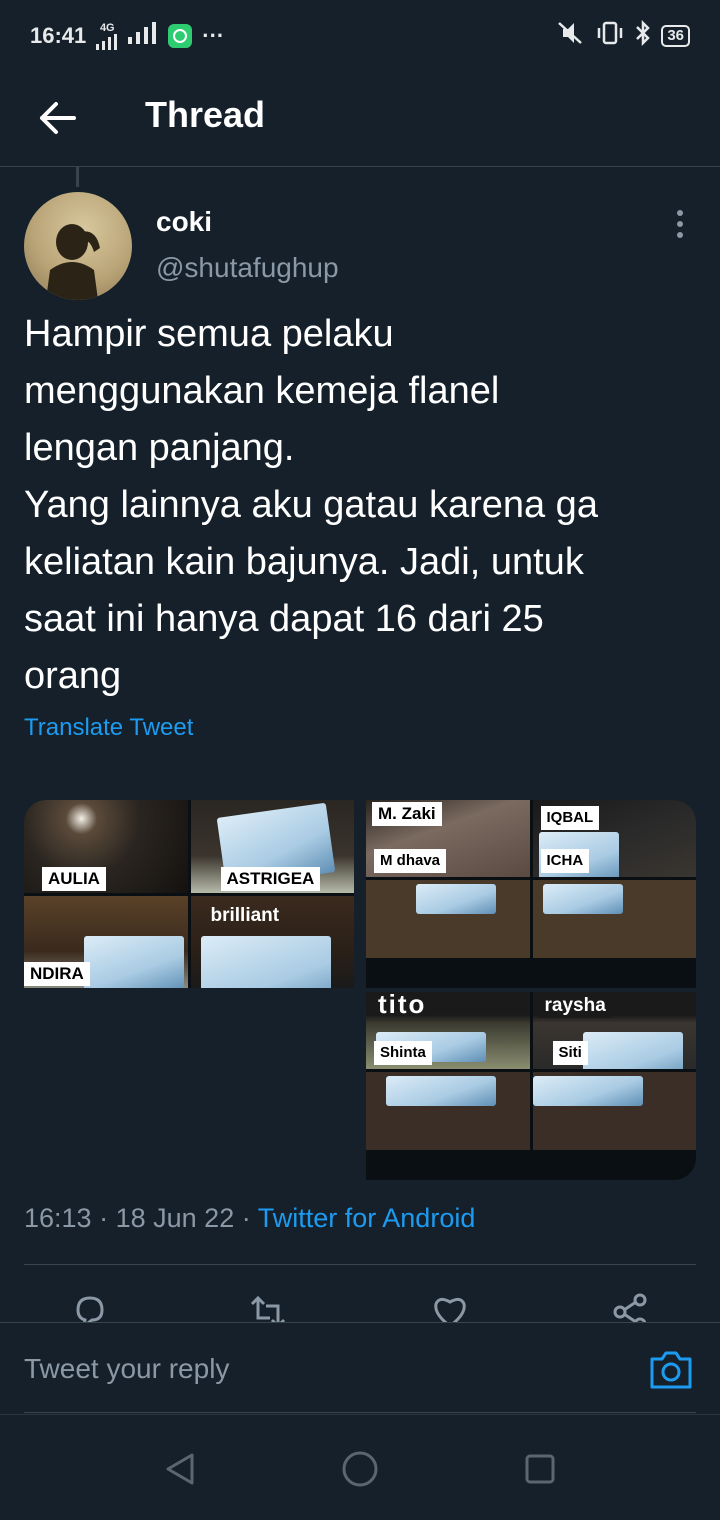 This screenshot has height=1520, width=720. Describe the element at coordinates (247, 268) in the screenshot. I see `user-handle: @shutafughup` at that location.